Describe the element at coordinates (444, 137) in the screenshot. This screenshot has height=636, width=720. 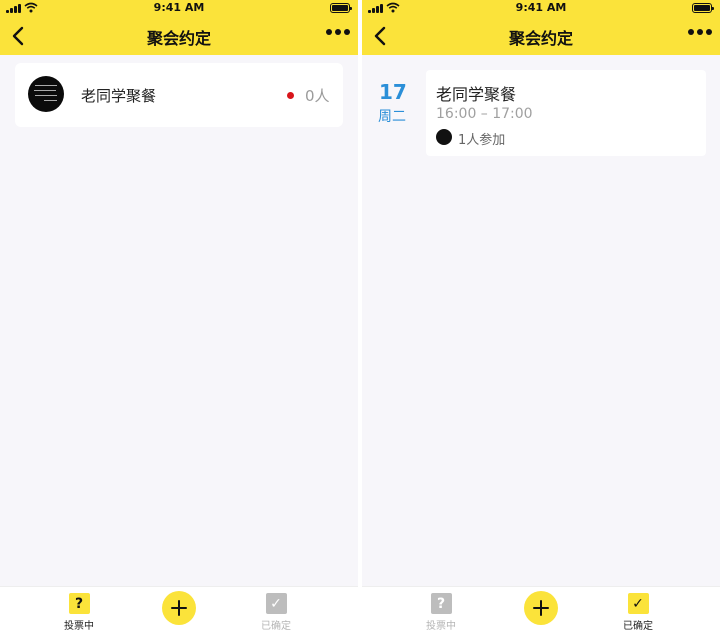
I see `participant-avatar` at that location.